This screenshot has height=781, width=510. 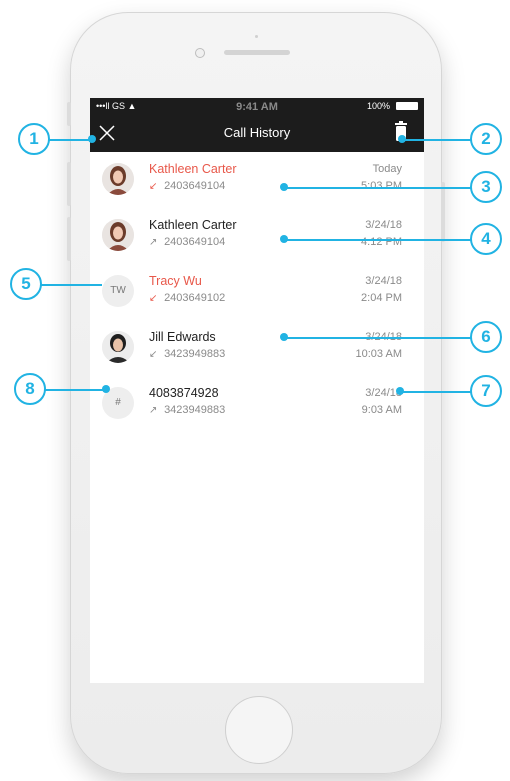 I want to click on volume-up-button, so click(x=69, y=184).